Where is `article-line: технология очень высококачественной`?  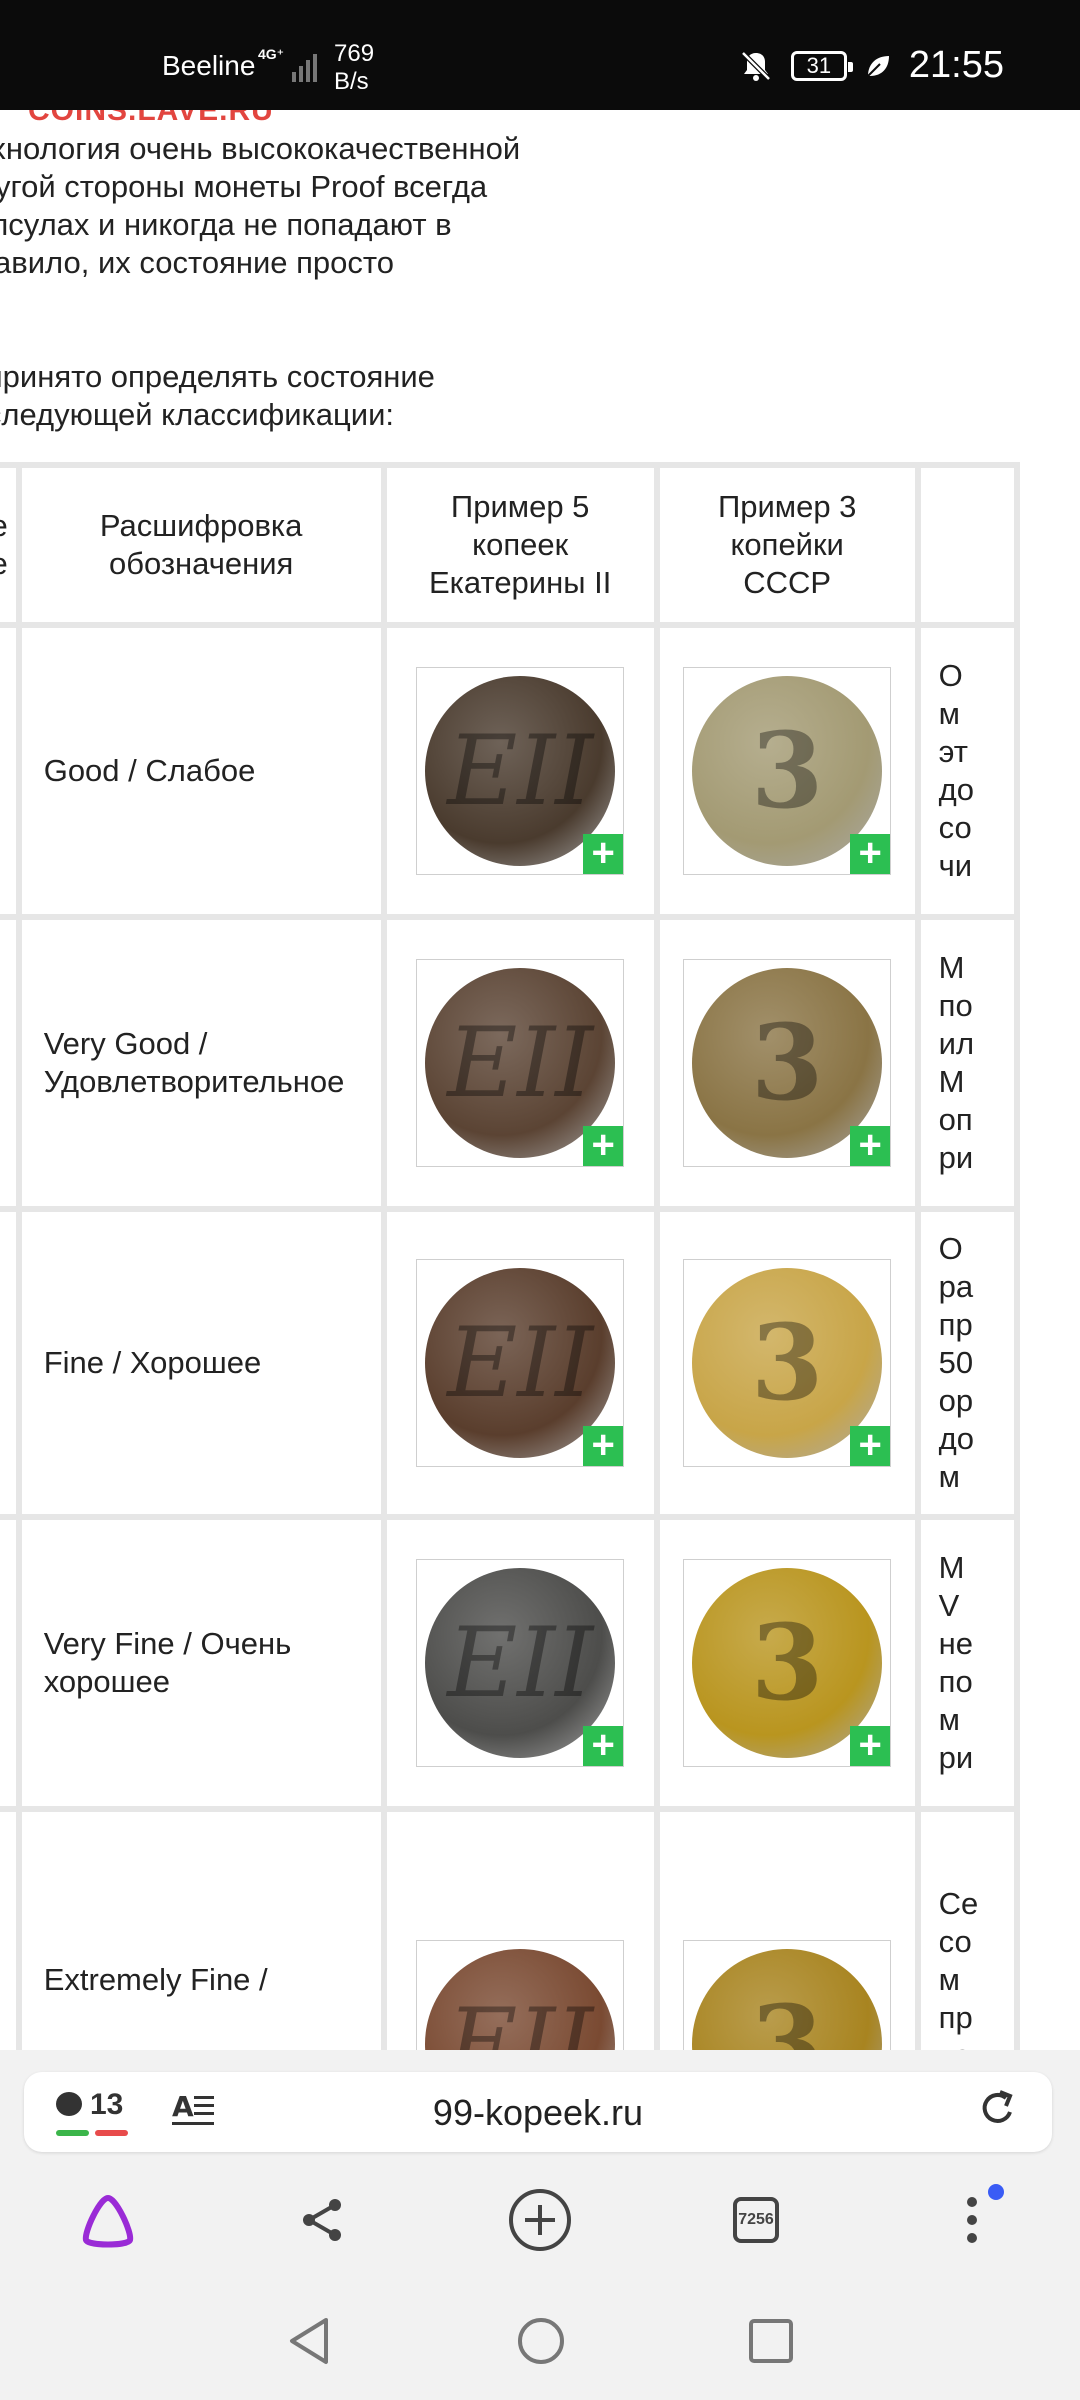
article-line: технология очень высококачественной is located at coordinates (260, 148).